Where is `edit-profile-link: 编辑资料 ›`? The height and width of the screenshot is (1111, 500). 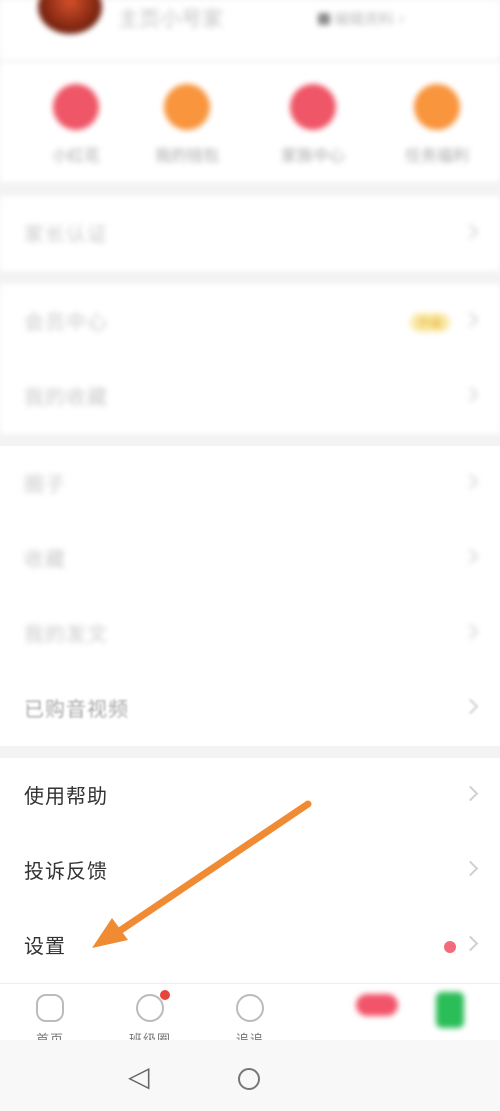
edit-profile-link: 编辑资料 › is located at coordinates (361, 18).